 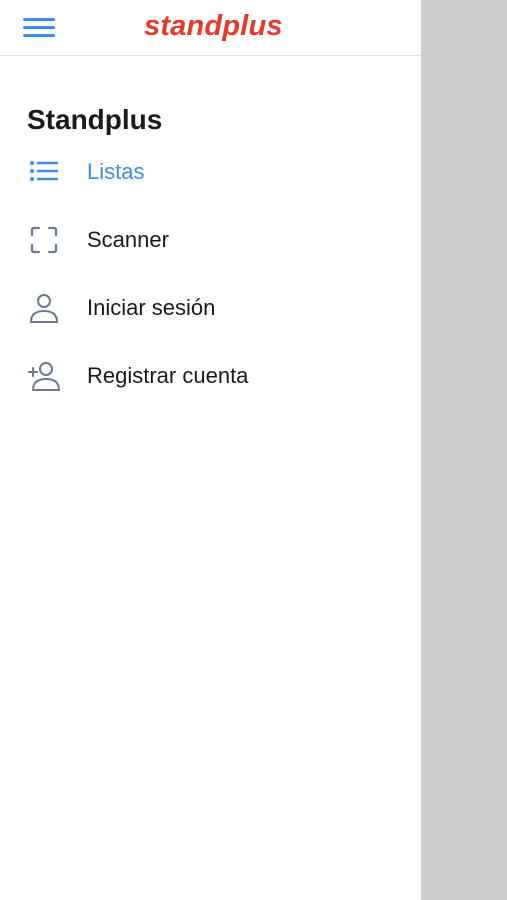 I want to click on list-icon, so click(x=44, y=172).